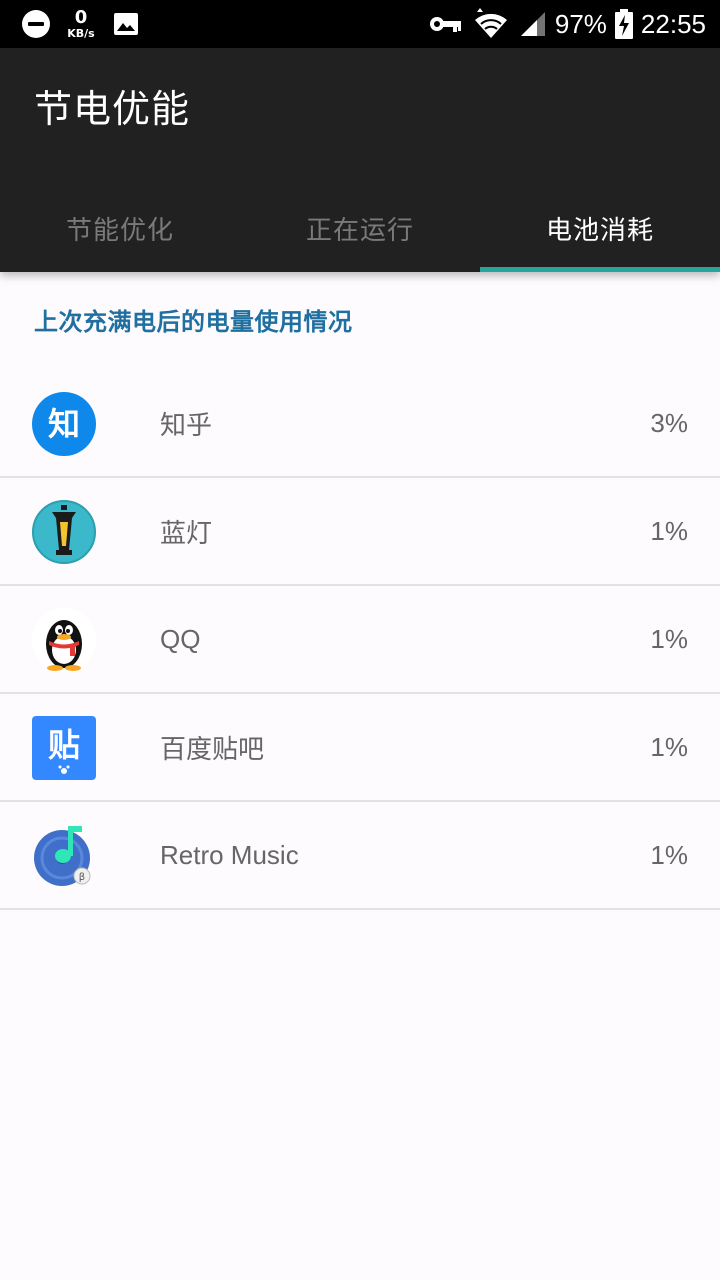  I want to click on do-not-disturb-icon, so click(36, 24).